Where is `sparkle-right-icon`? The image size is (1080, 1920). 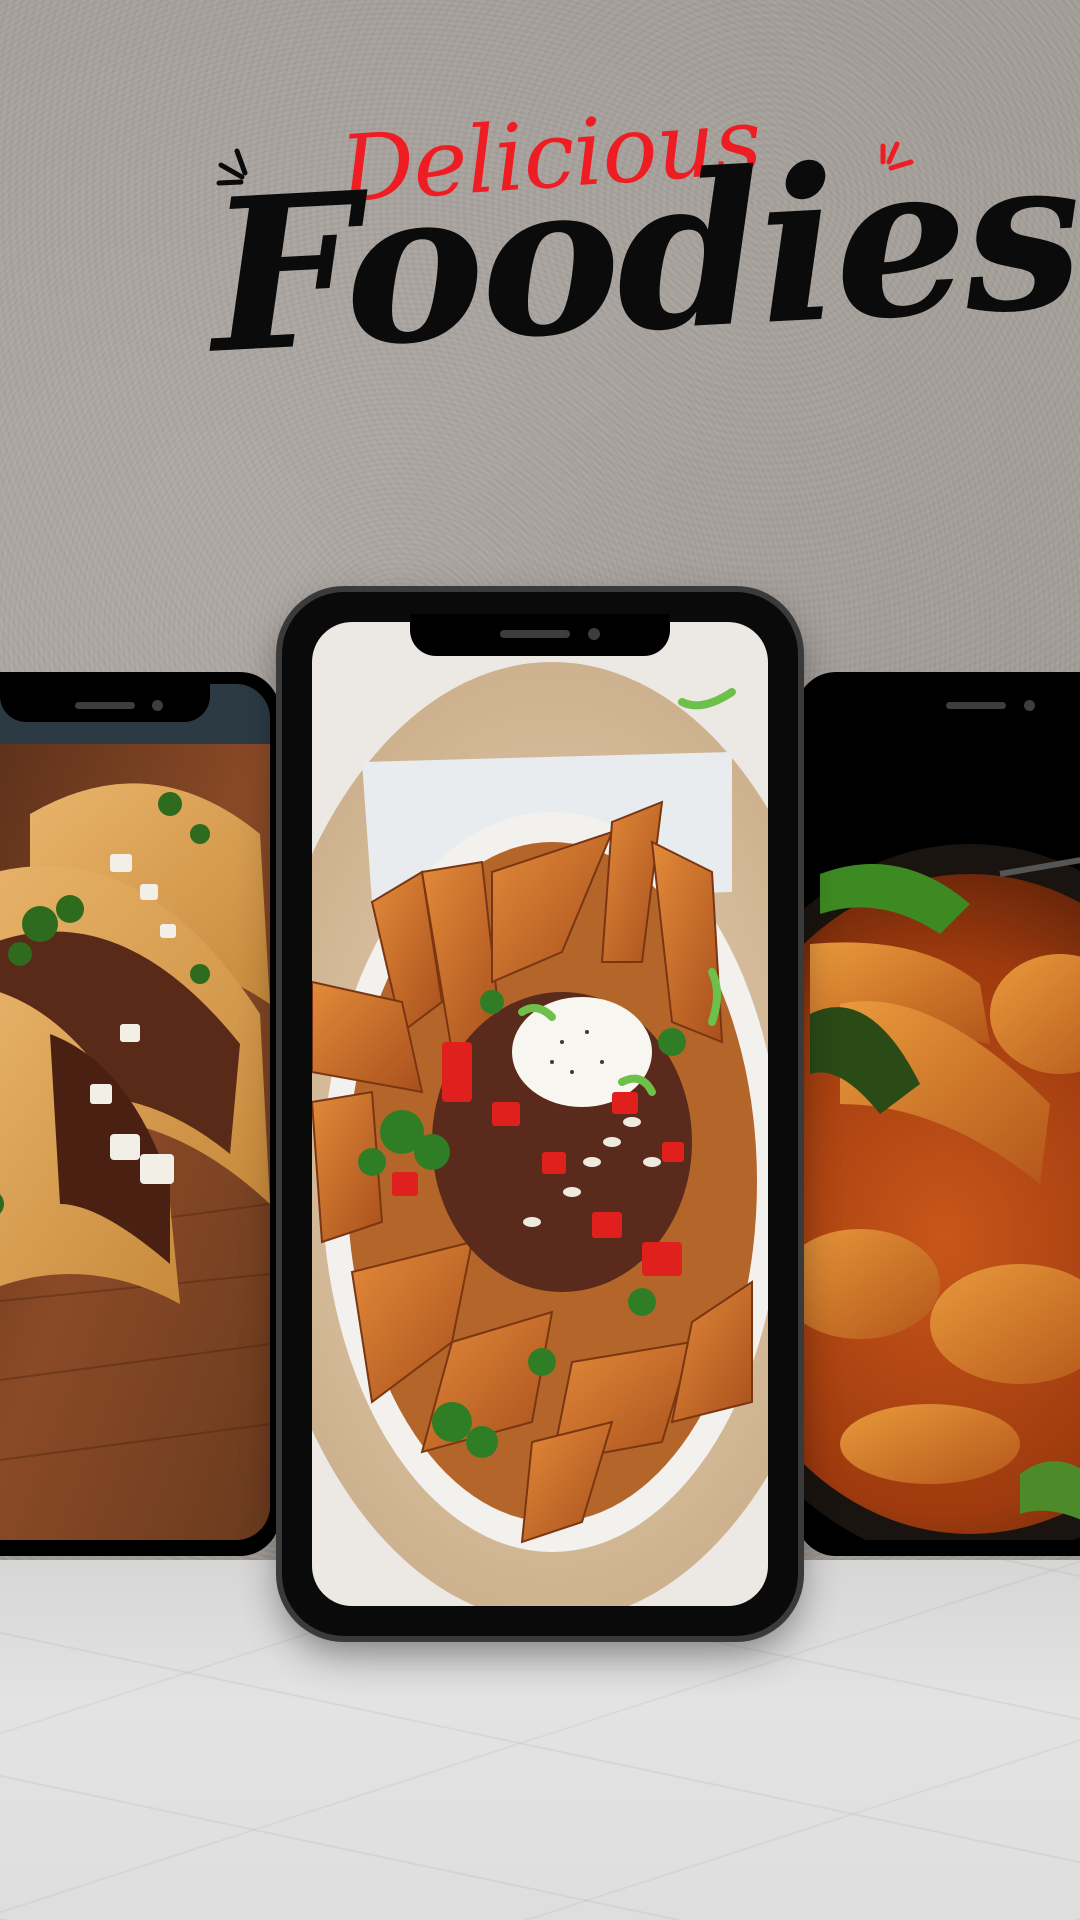 sparkle-right-icon is located at coordinates (897, 156).